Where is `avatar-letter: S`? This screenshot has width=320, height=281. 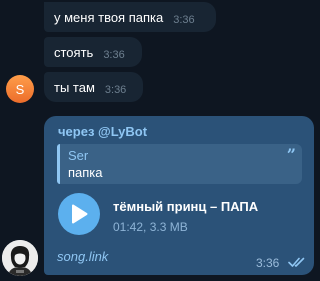
avatar-letter: S is located at coordinates (20, 89).